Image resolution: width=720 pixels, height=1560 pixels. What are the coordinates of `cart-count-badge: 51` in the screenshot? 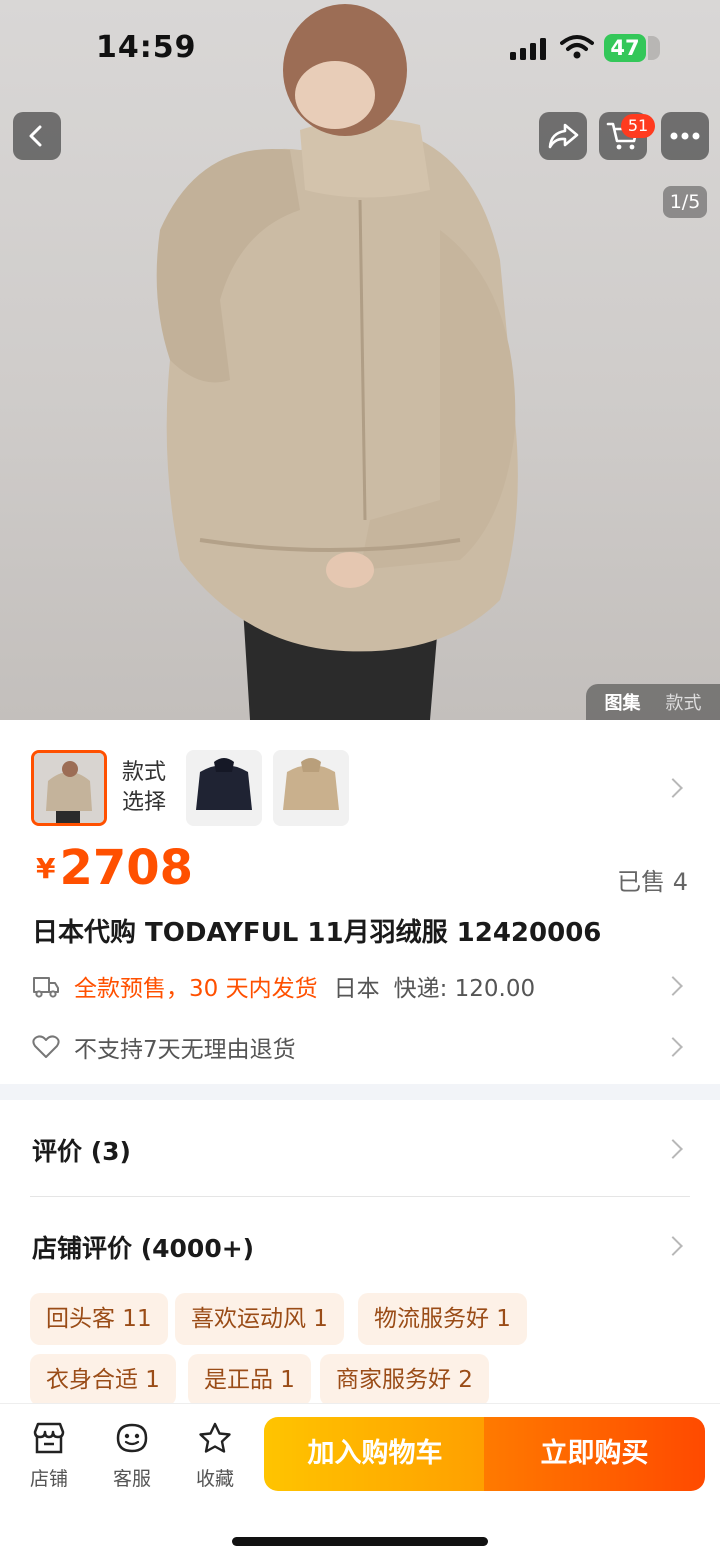 It's located at (638, 126).